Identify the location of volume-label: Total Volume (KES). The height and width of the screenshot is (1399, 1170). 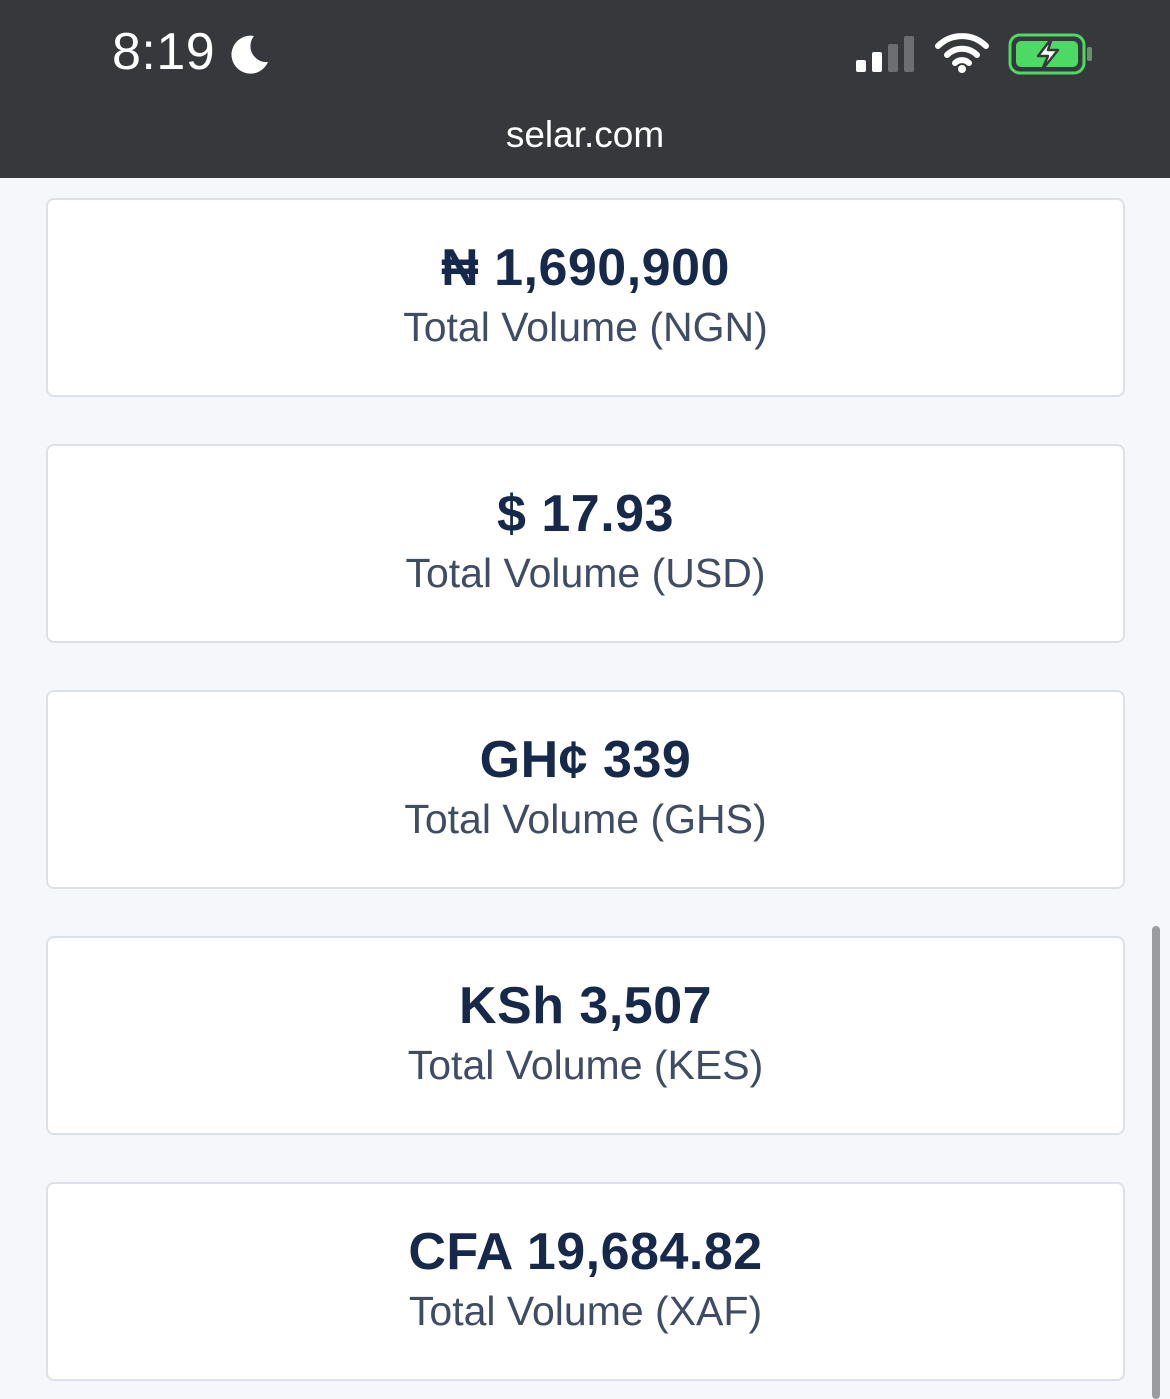
(585, 1065).